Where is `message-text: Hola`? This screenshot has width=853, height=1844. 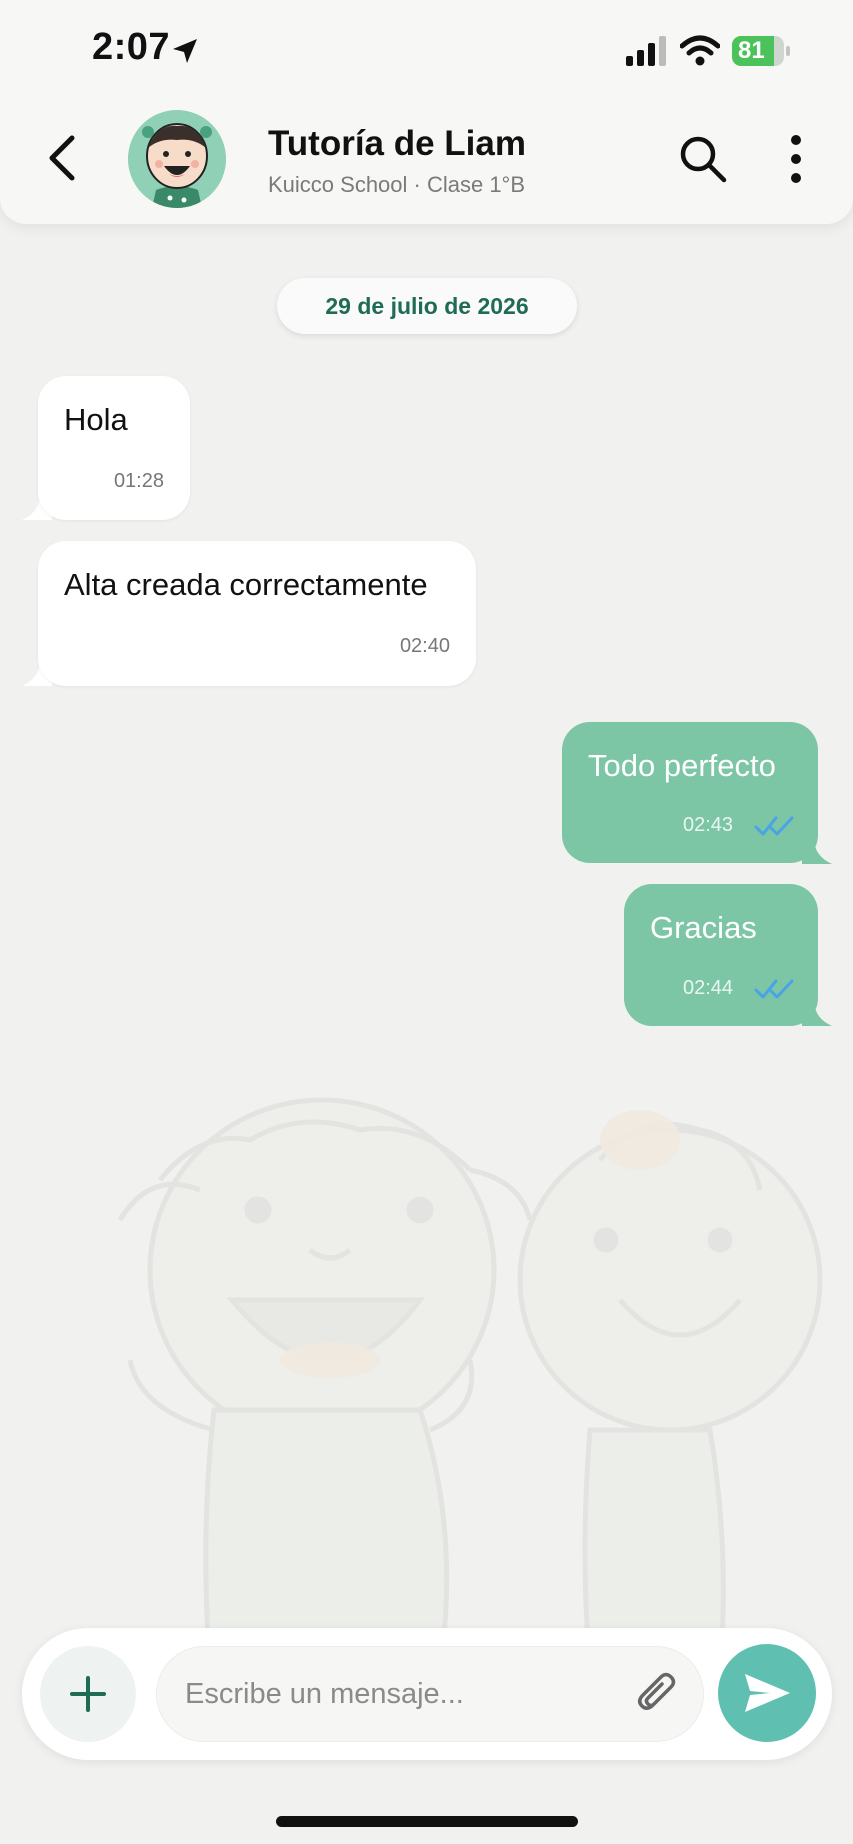 message-text: Hola is located at coordinates (96, 419).